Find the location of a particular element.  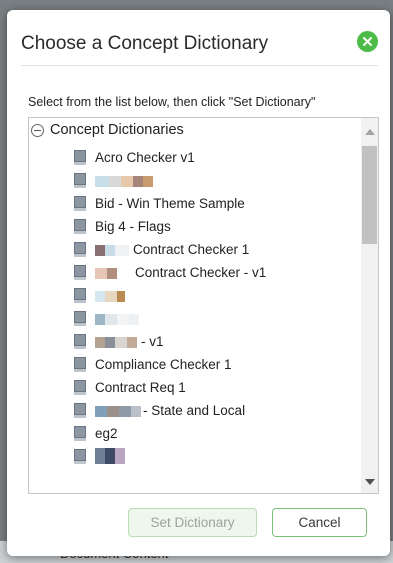

tree-item: Compliance Checker 1 is located at coordinates (153, 364).